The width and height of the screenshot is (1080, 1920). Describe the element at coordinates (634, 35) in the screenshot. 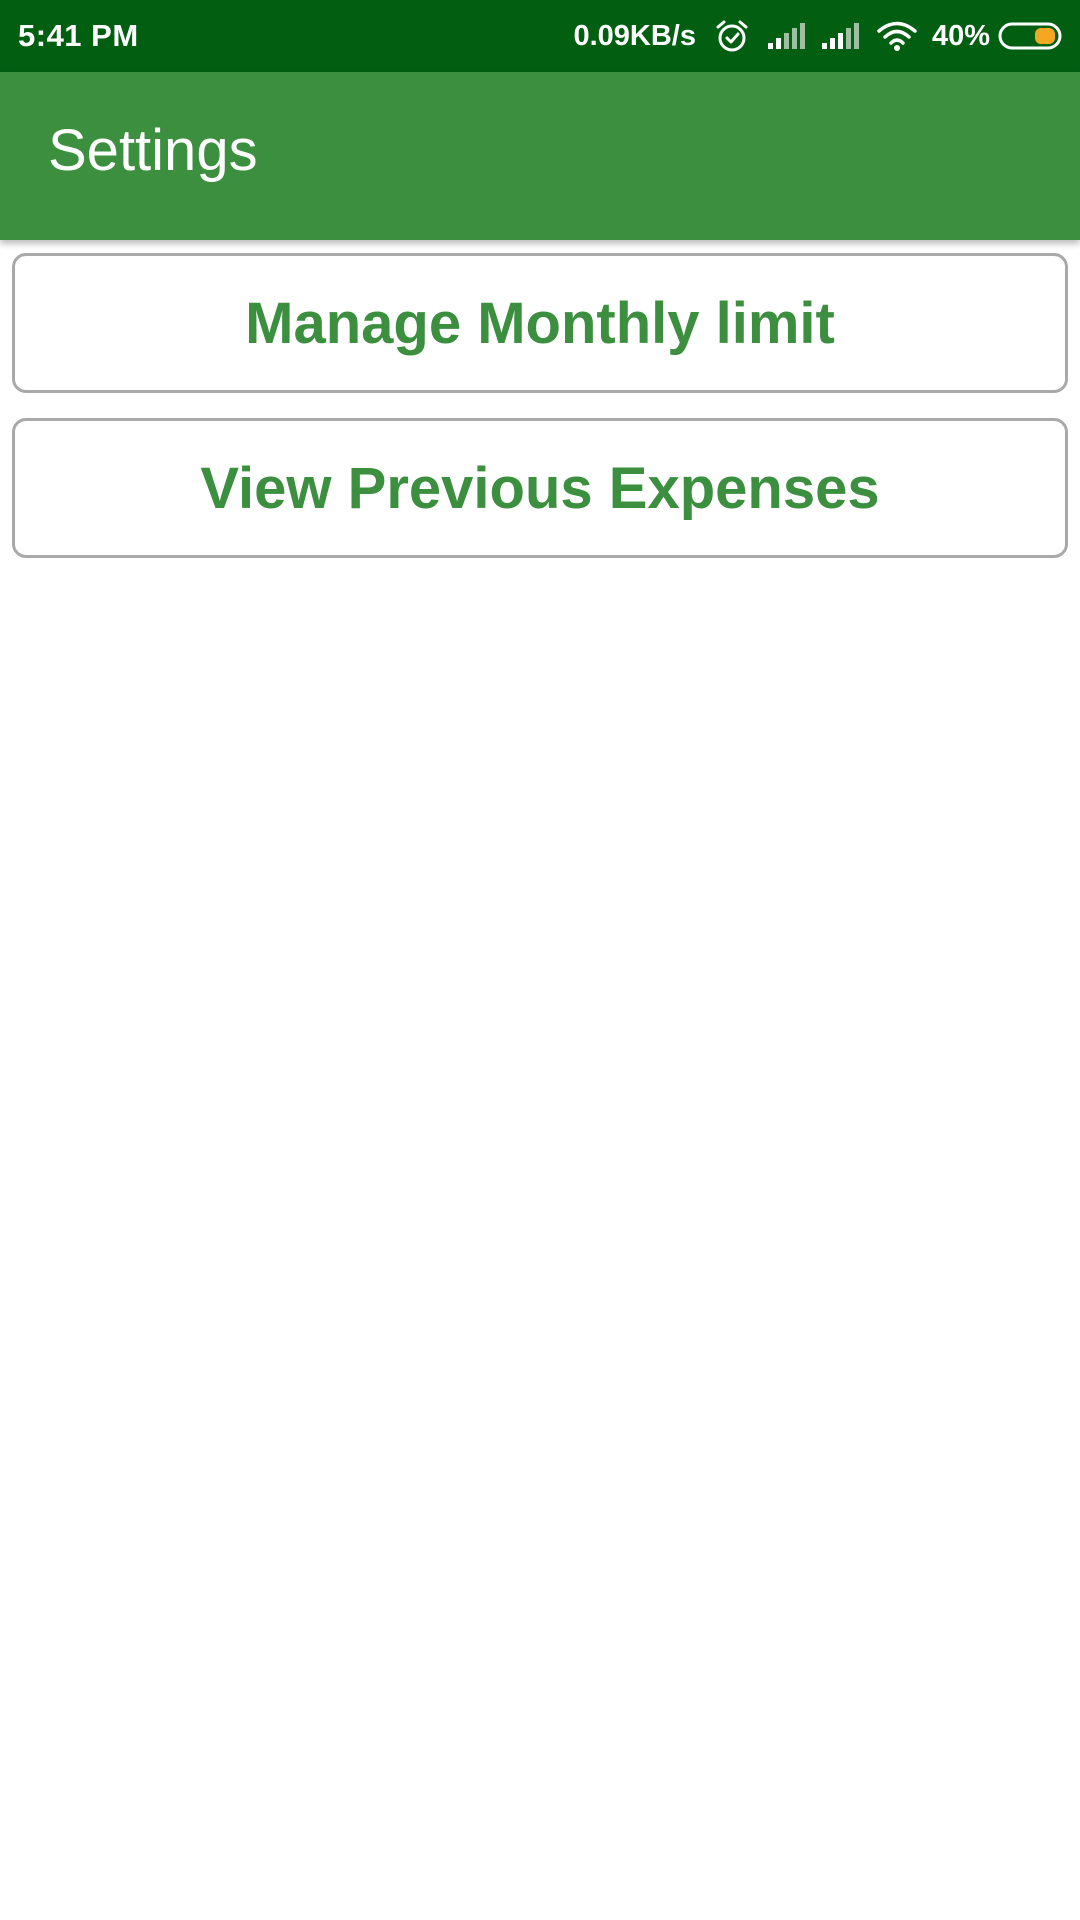

I see `network-speed: 0.09KB/s` at that location.